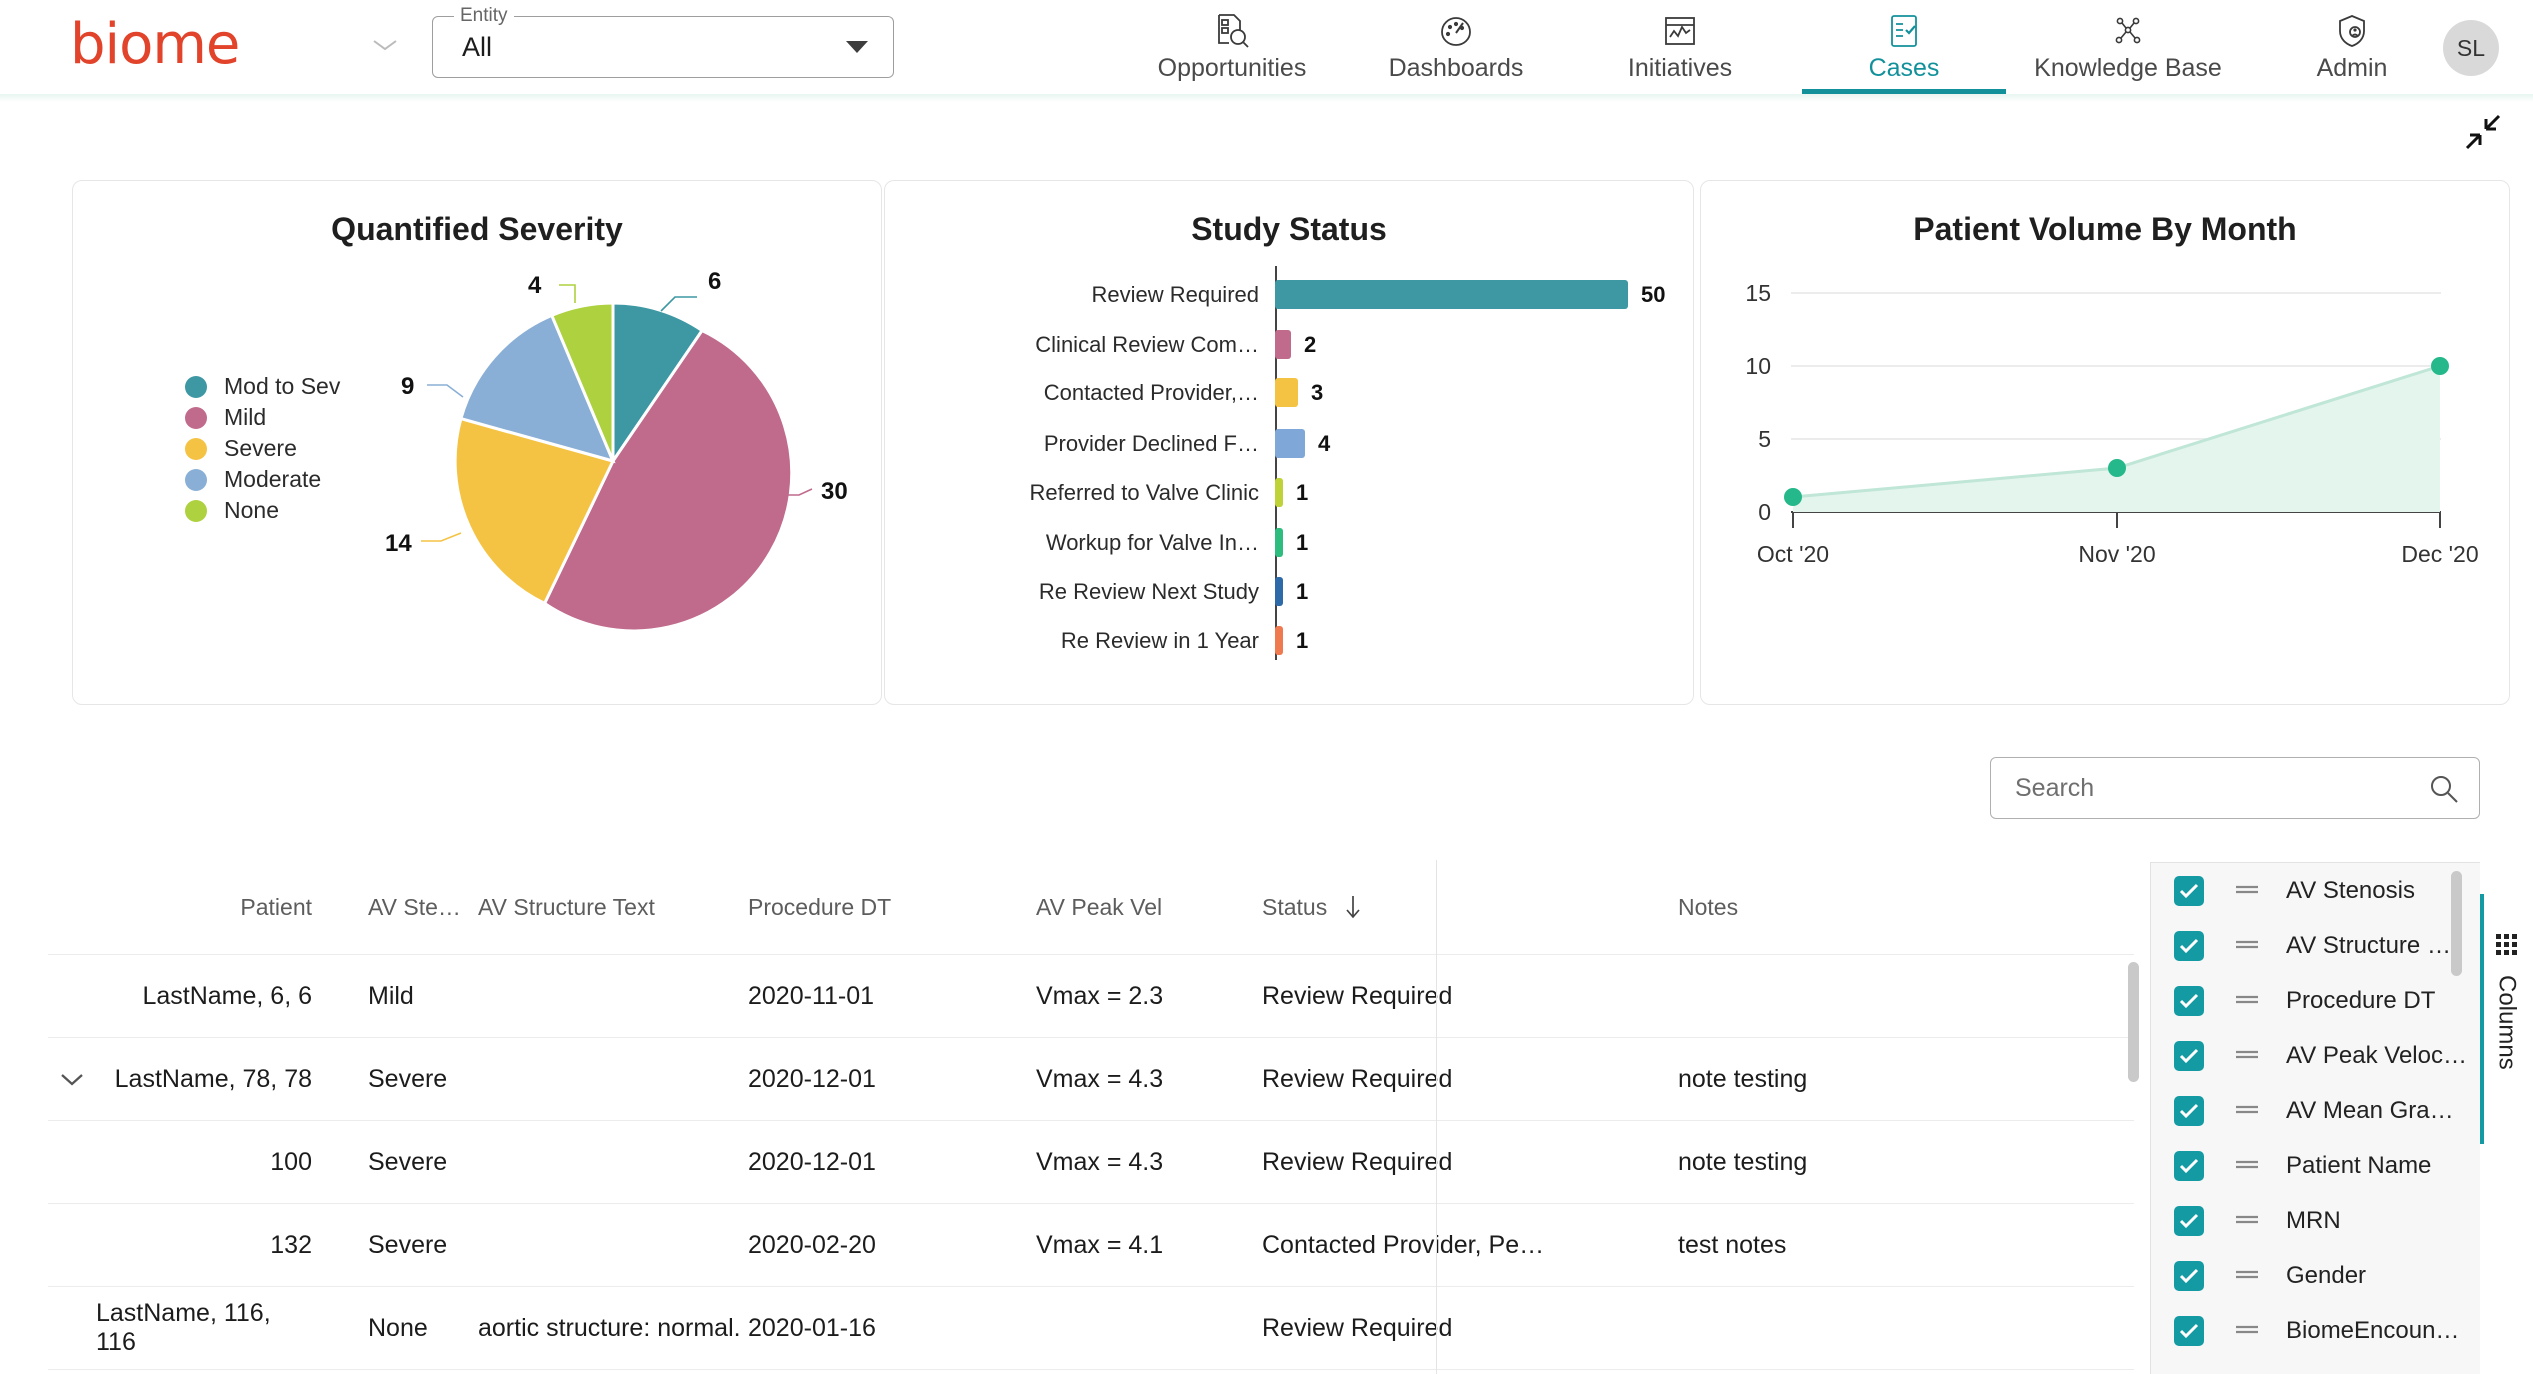 The width and height of the screenshot is (2533, 1374). Describe the element at coordinates (1103, 907) in the screenshot. I see `table-header-av-peak-vel: AV Peak Vel` at that location.